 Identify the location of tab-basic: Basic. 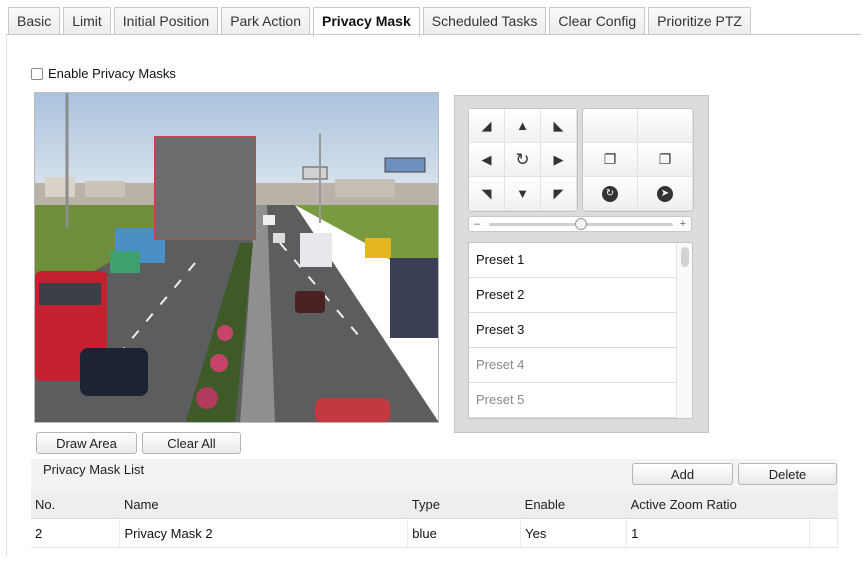
(34, 21).